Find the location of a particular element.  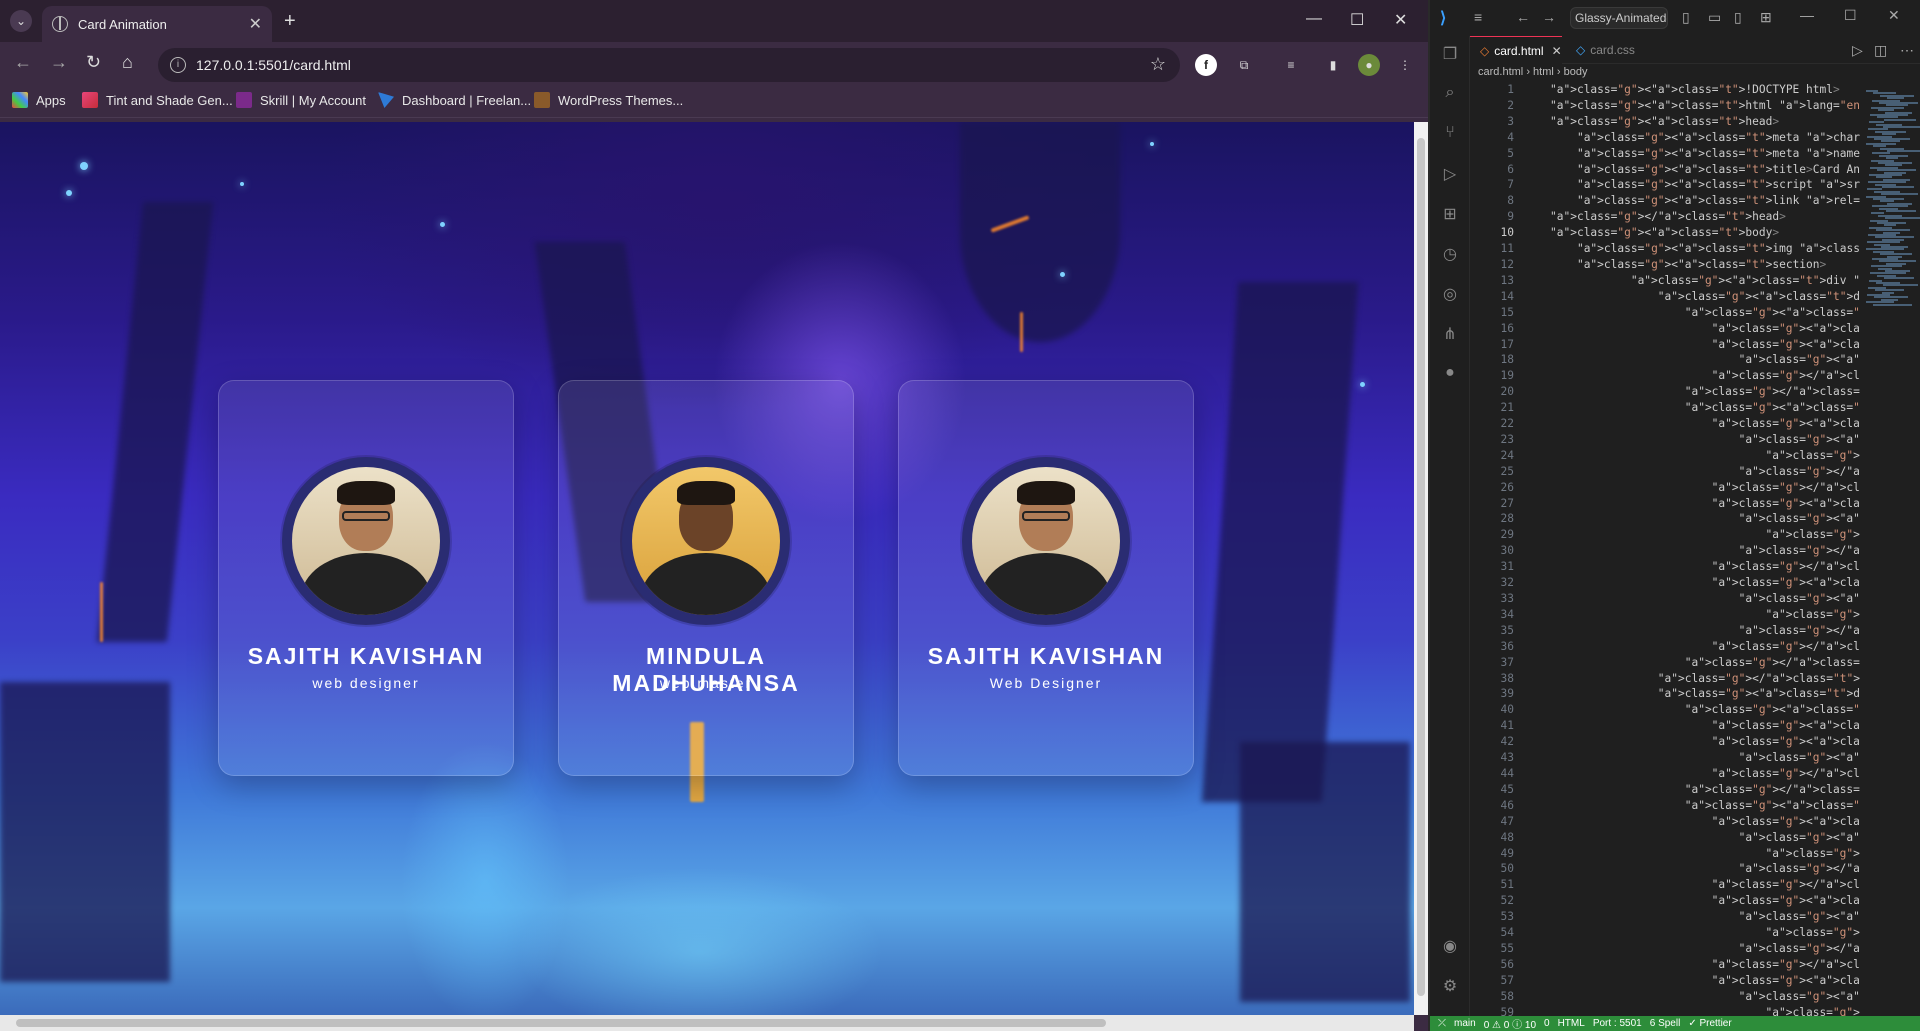

settings-gear-icon: ⚙ is located at coordinates (1450, 986).